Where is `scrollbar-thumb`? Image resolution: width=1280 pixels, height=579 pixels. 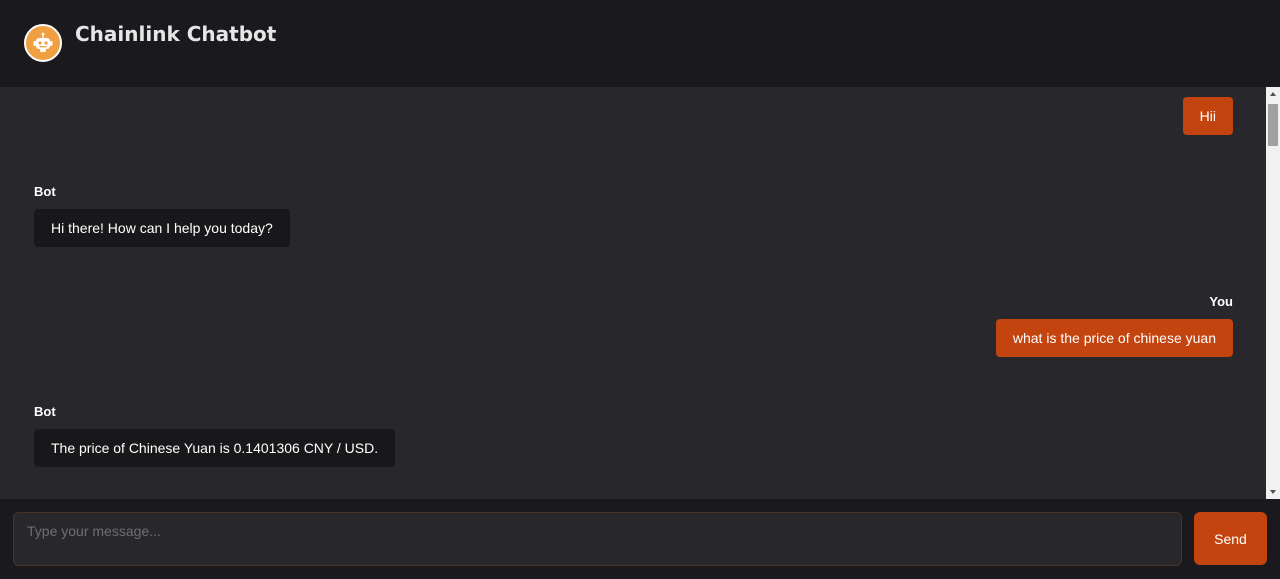 scrollbar-thumb is located at coordinates (1273, 125).